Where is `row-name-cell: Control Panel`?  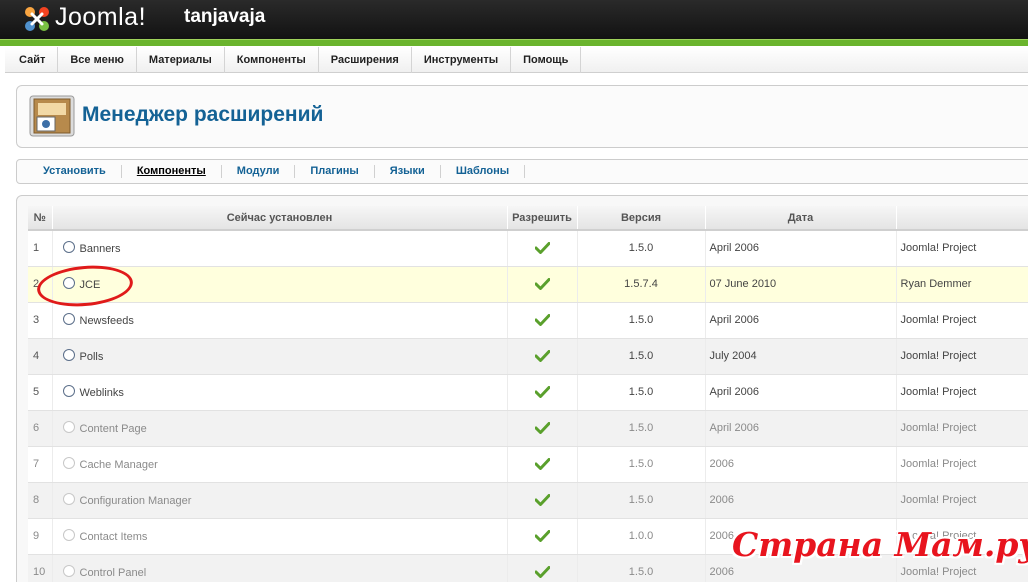
row-name-cell: Control Panel is located at coordinates (280, 568).